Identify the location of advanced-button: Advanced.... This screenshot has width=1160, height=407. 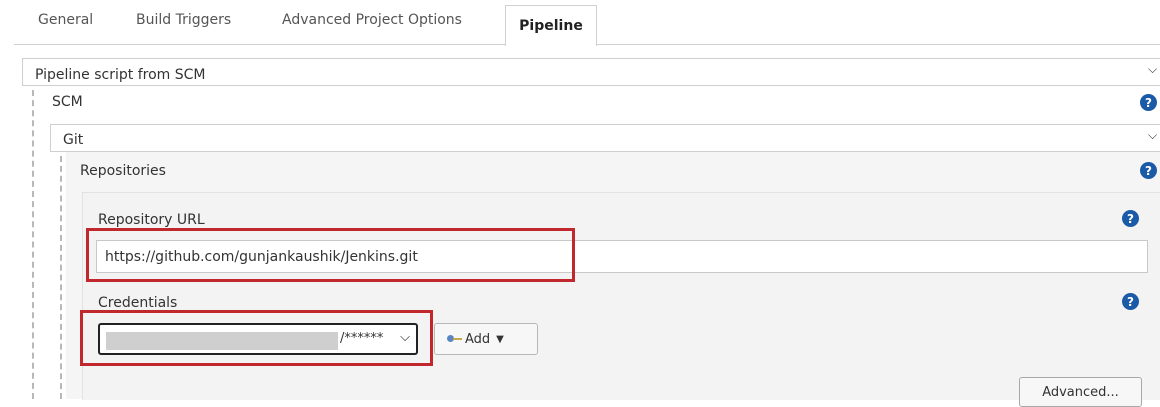
(1080, 392).